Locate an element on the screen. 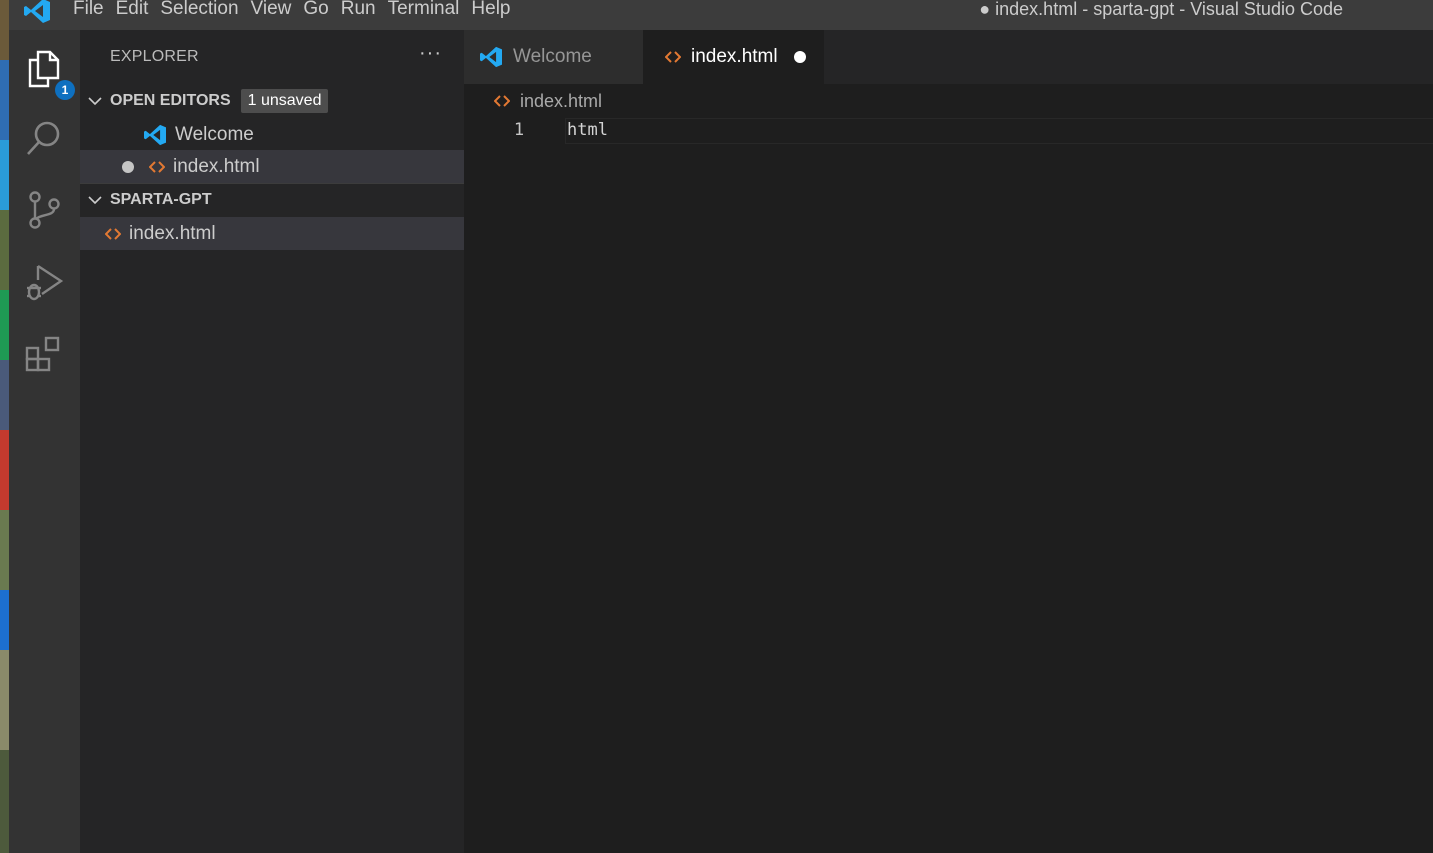 This screenshot has height=853, width=1433. source-control-button is located at coordinates (44, 210).